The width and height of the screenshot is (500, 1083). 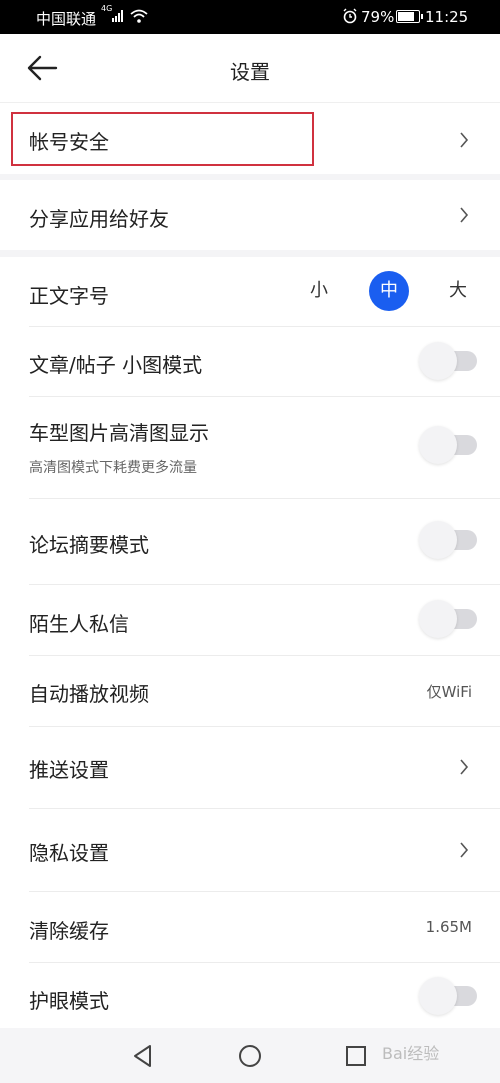 I want to click on forum-summary-toggle, so click(x=449, y=540).